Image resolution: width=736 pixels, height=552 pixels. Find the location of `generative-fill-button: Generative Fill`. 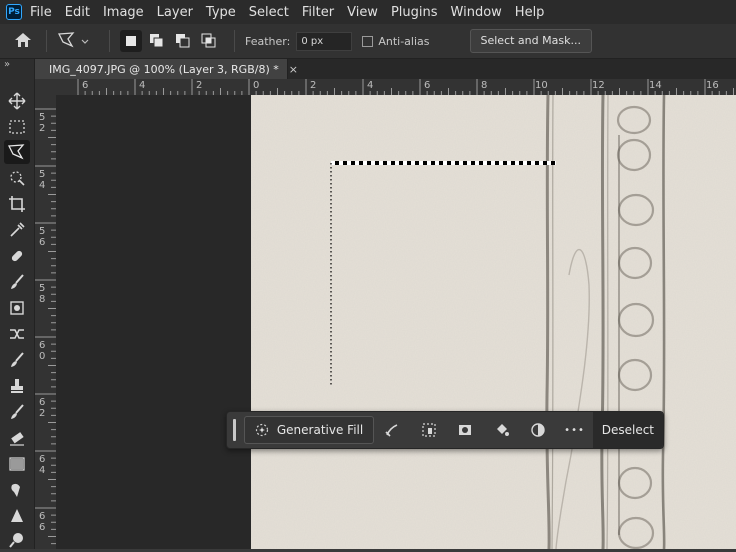

generative-fill-button: Generative Fill is located at coordinates (309, 430).